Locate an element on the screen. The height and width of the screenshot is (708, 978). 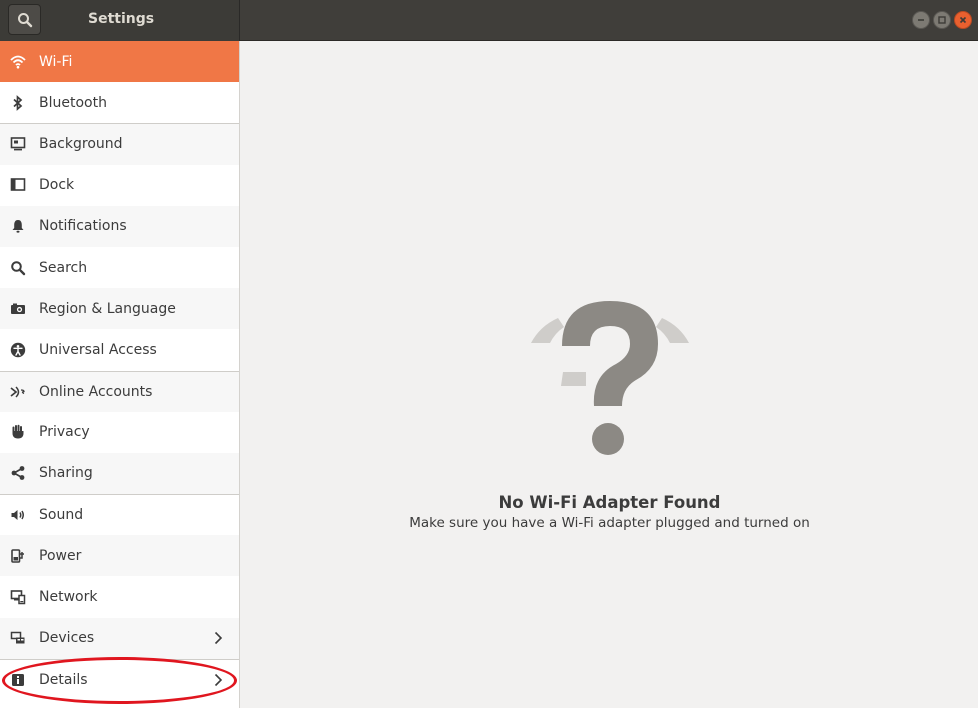
maximize-icon is located at coordinates (942, 20).